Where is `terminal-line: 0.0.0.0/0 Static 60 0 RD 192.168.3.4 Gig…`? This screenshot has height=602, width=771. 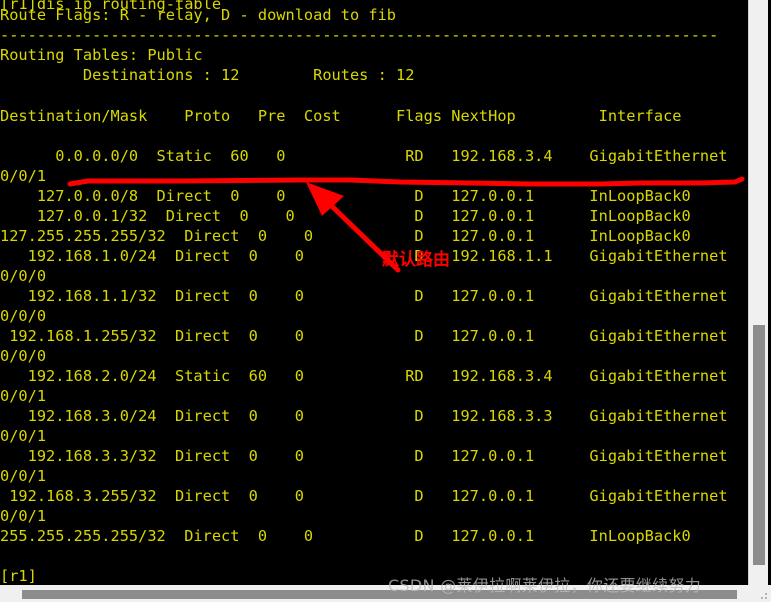
terminal-line: 0.0.0.0/0 Static 60 0 RD 192.168.3.4 Gig… is located at coordinates (364, 156).